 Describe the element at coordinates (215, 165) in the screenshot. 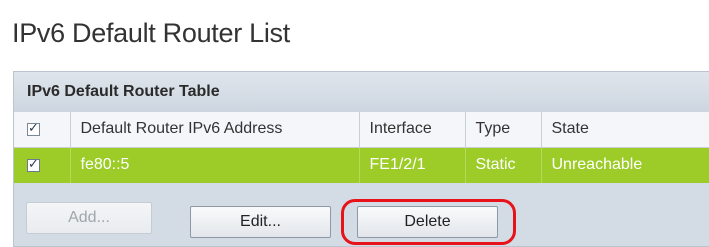

I see `row-address: fe80::5` at that location.